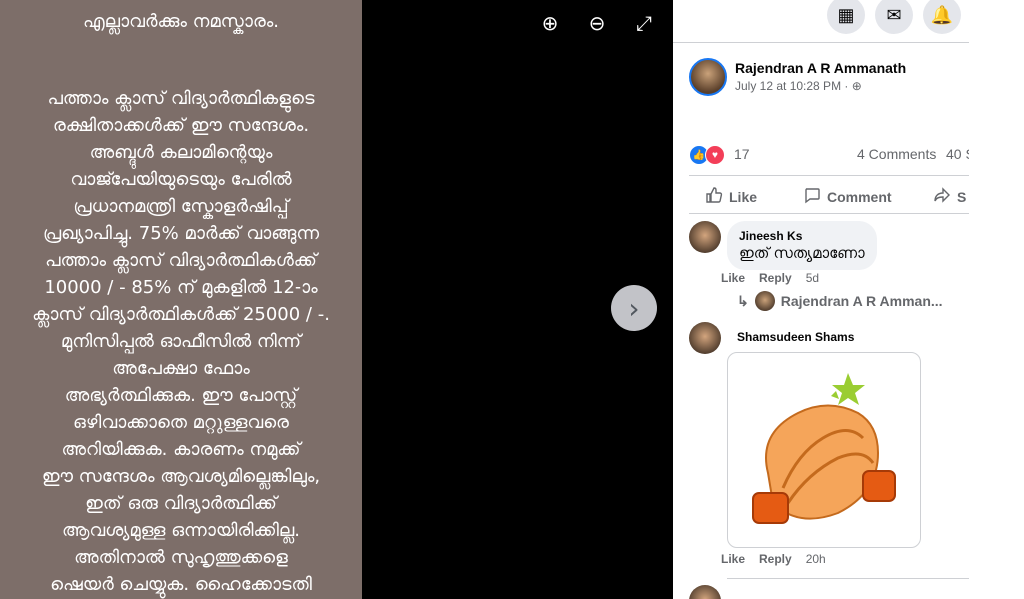 This screenshot has width=1024, height=599. I want to click on love-reaction-icon: ♥, so click(715, 155).